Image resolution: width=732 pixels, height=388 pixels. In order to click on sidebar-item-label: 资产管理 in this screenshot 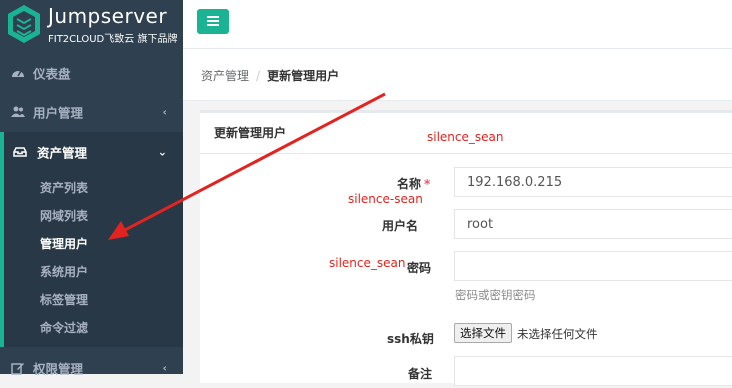, I will do `click(62, 153)`.